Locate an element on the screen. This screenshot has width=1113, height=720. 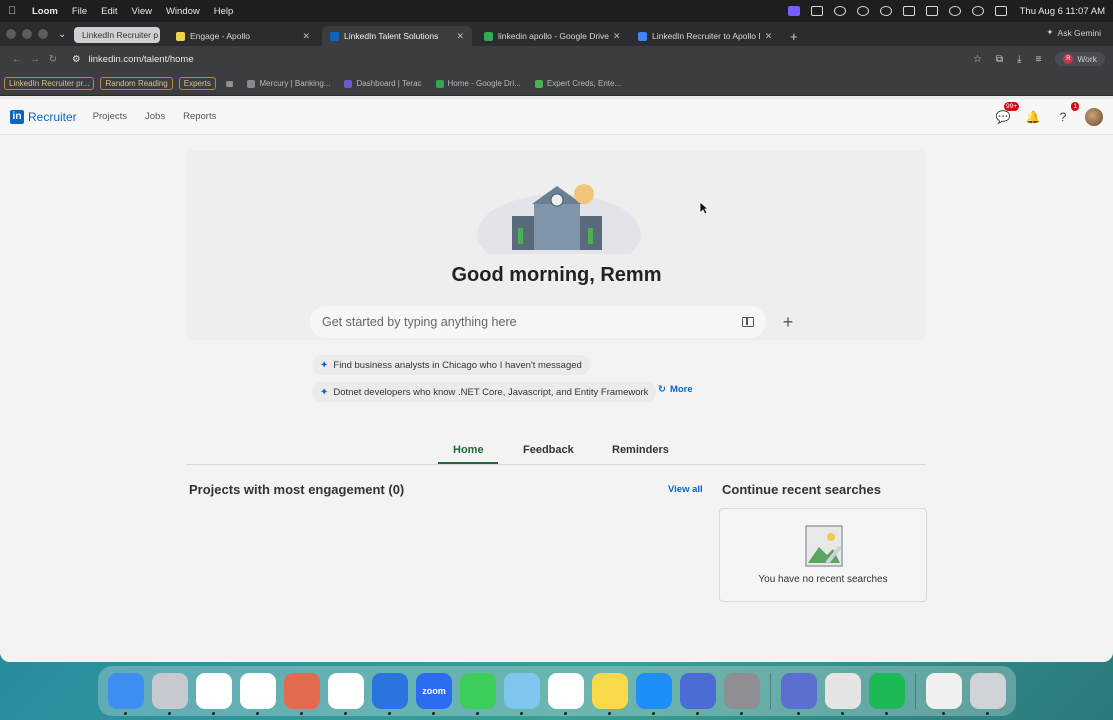
bookmark-experts: Experts is located at coordinates (197, 83).